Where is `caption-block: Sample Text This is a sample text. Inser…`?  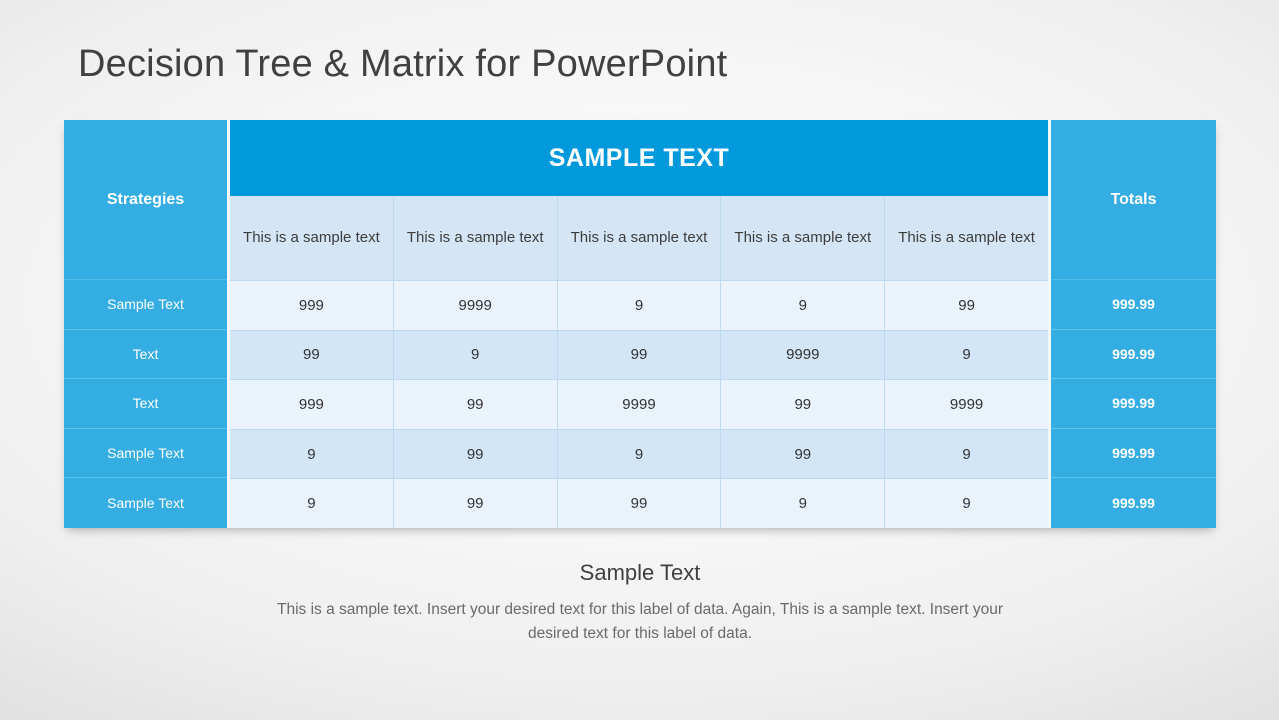 caption-block: Sample Text This is a sample text. Inser… is located at coordinates (640, 603).